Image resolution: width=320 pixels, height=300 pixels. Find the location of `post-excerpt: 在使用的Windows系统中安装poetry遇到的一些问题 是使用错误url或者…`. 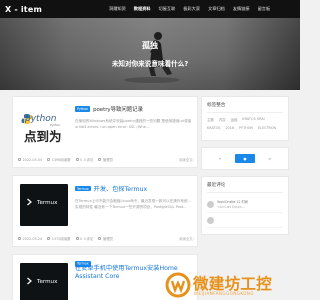

post-excerpt: 在使用的Windows系统中安装poetry遇到的一些问题 是使用错误url或者… is located at coordinates (133, 124).